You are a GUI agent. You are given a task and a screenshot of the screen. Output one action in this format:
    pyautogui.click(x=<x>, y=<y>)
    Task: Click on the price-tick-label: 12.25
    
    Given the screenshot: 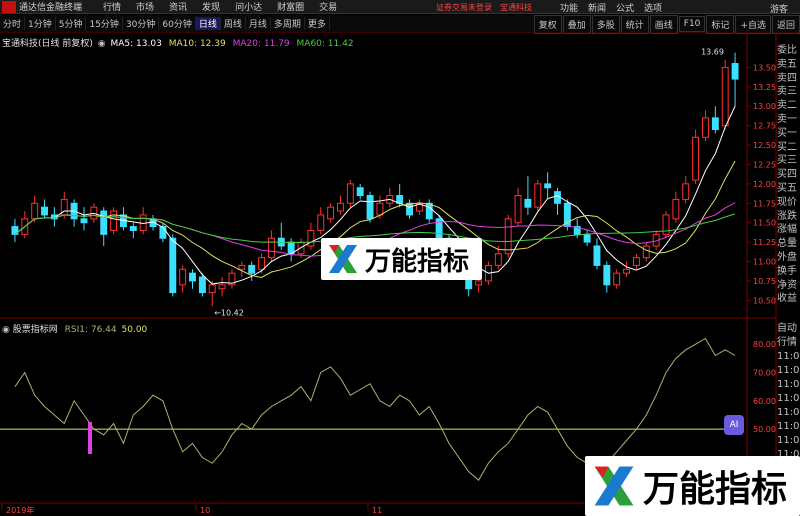 What is the action you would take?
    pyautogui.click(x=764, y=164)
    